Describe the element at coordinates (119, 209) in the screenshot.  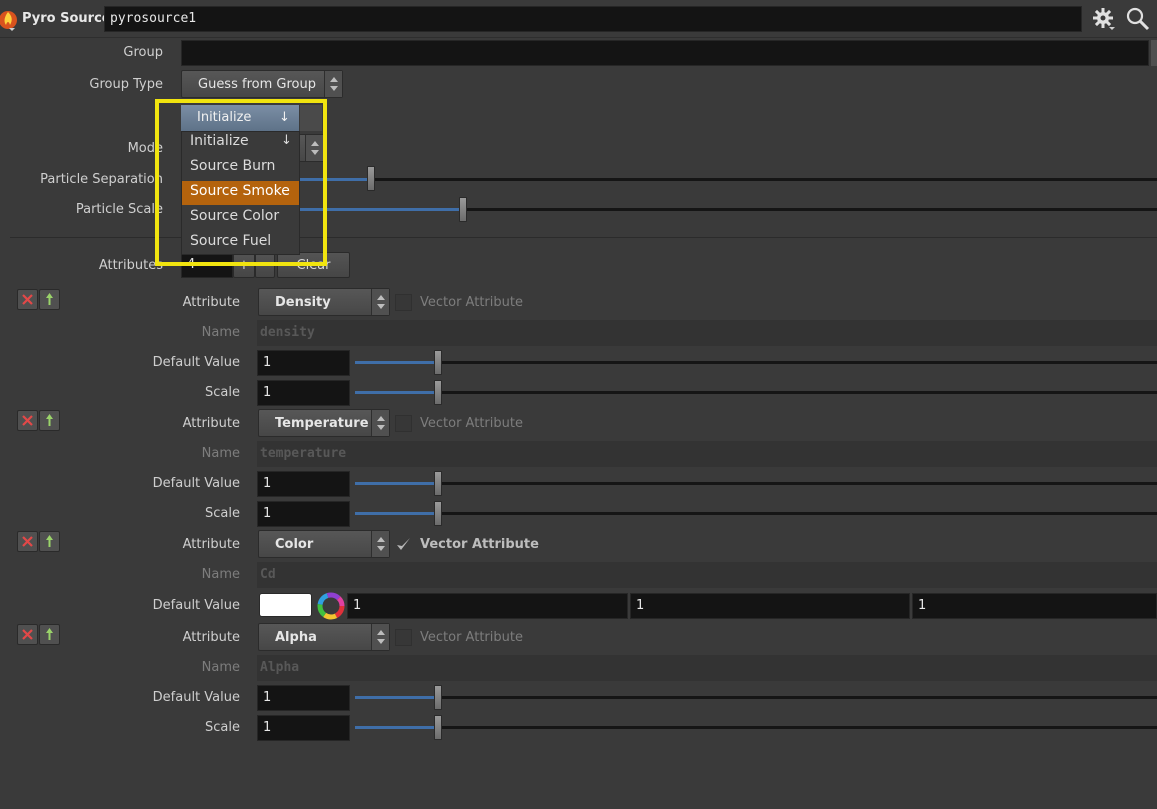
I see `particle-scale-label: Particle Scale` at that location.